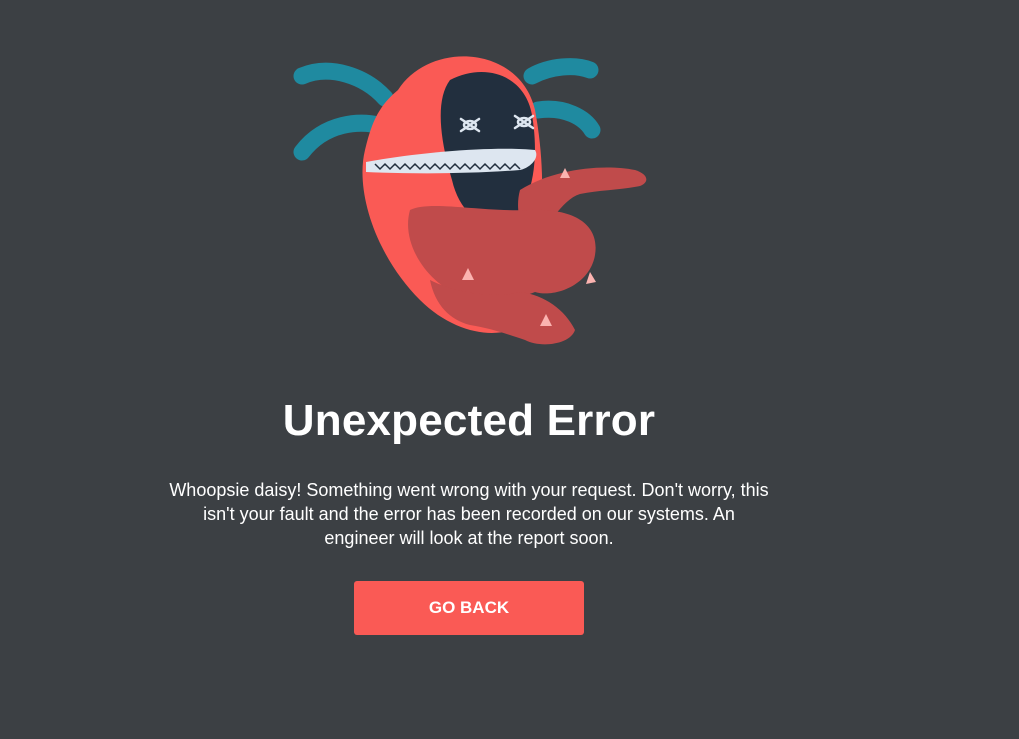  I want to click on error-title: Unexpected Error, so click(469, 420).